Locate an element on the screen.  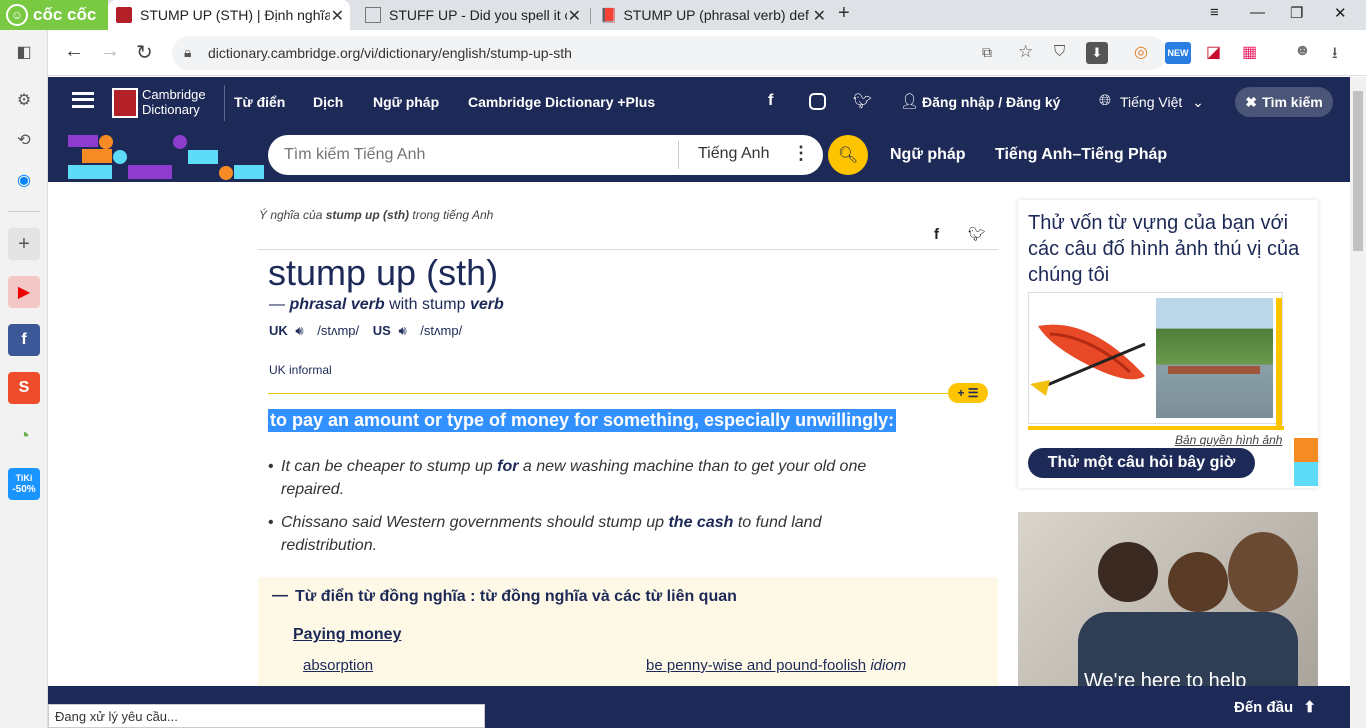
instagram-icon is located at coordinates (817, 101).